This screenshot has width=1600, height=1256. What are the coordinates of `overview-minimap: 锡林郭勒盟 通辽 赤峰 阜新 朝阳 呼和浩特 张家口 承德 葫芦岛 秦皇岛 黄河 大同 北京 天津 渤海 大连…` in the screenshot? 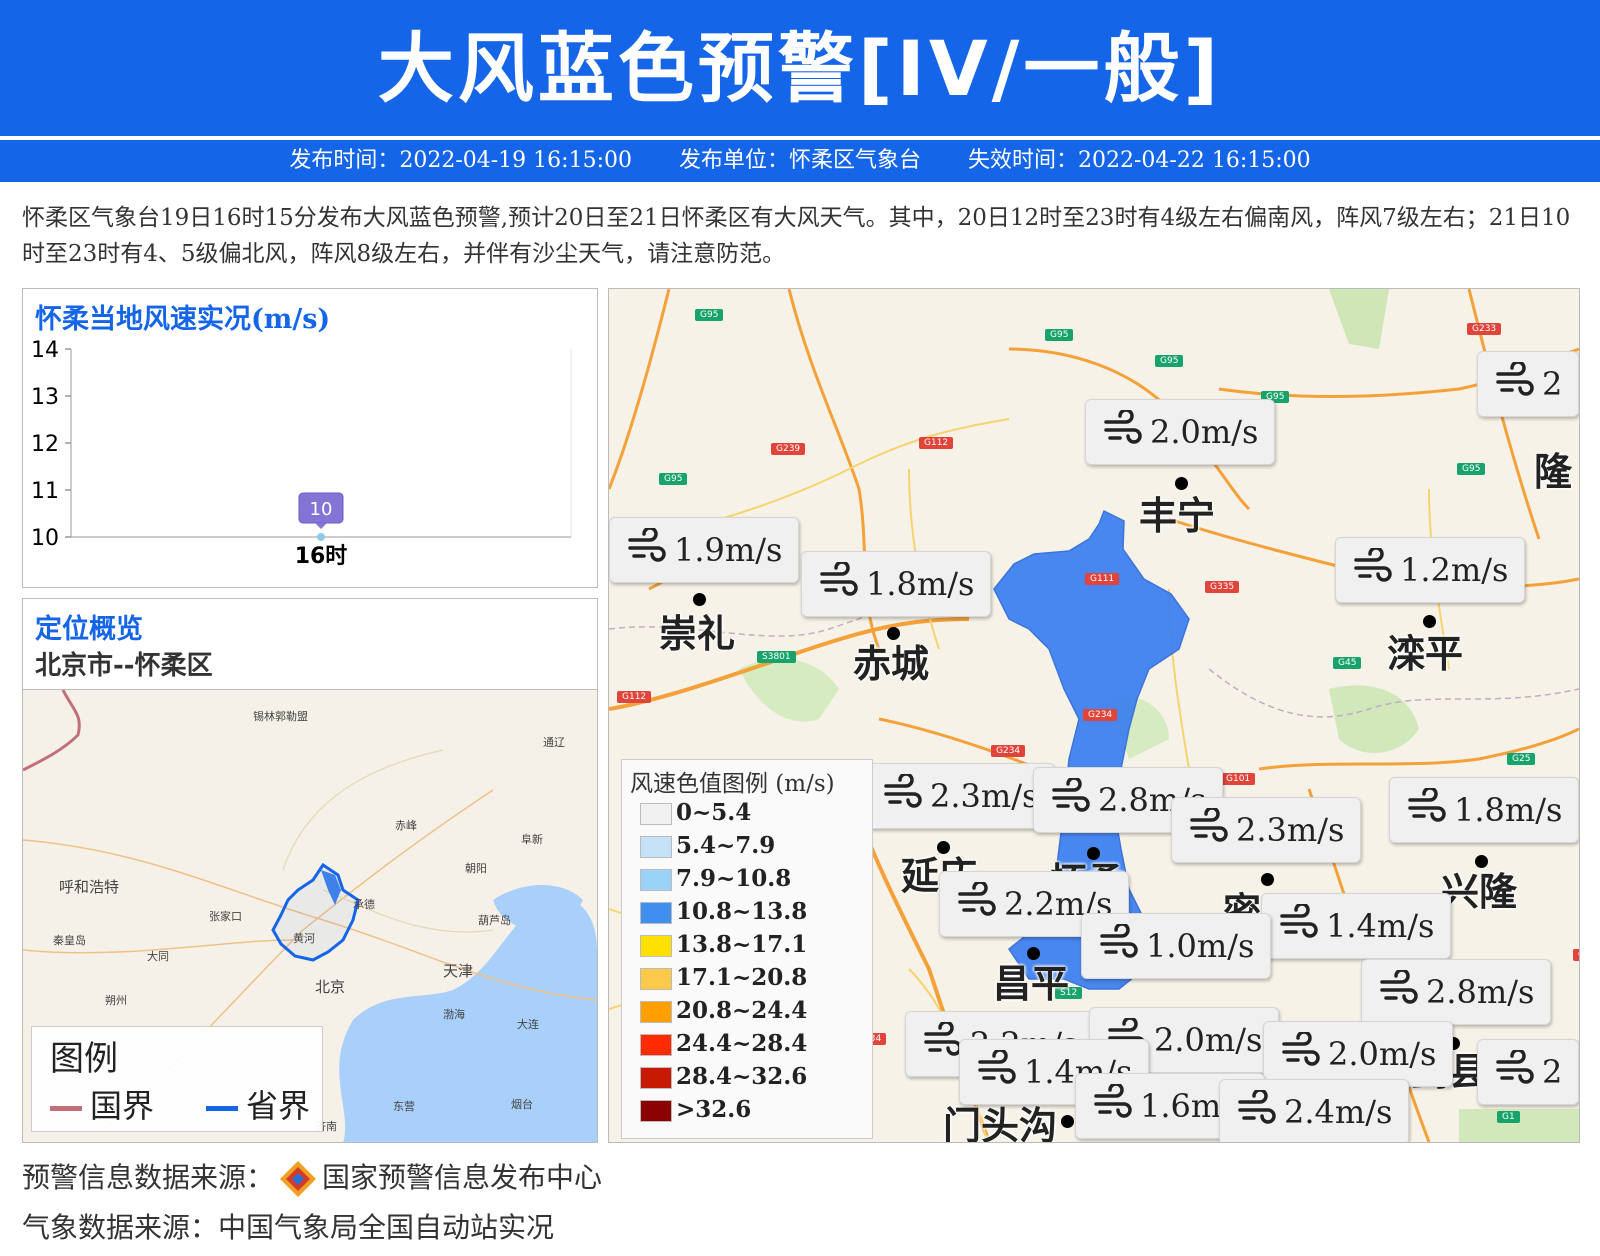 It's located at (310, 915).